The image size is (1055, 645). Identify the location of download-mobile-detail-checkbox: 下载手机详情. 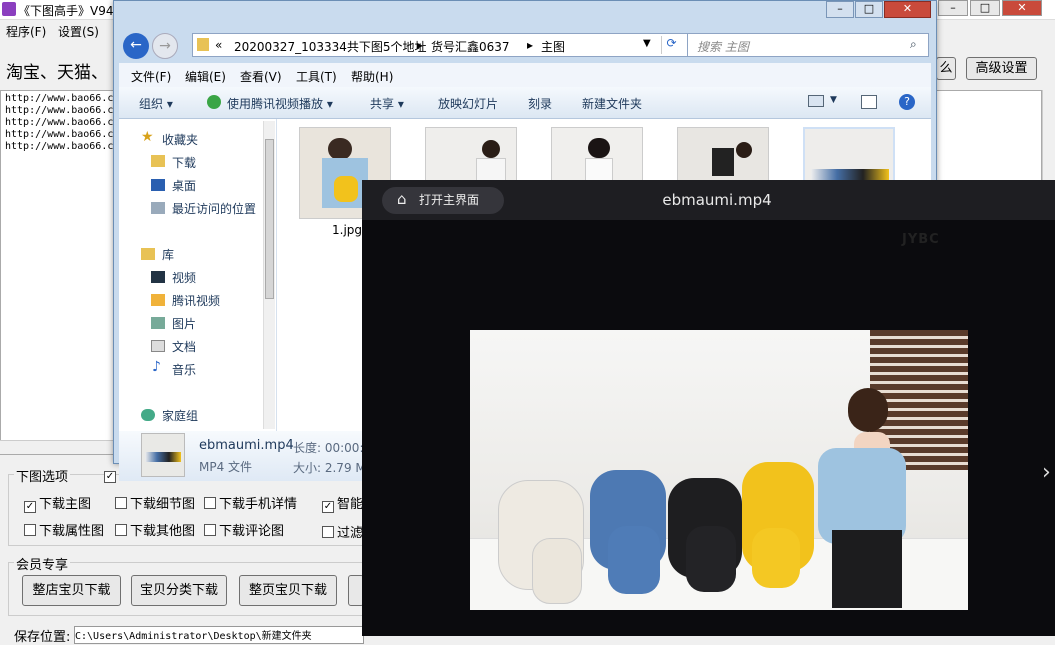
(250, 502).